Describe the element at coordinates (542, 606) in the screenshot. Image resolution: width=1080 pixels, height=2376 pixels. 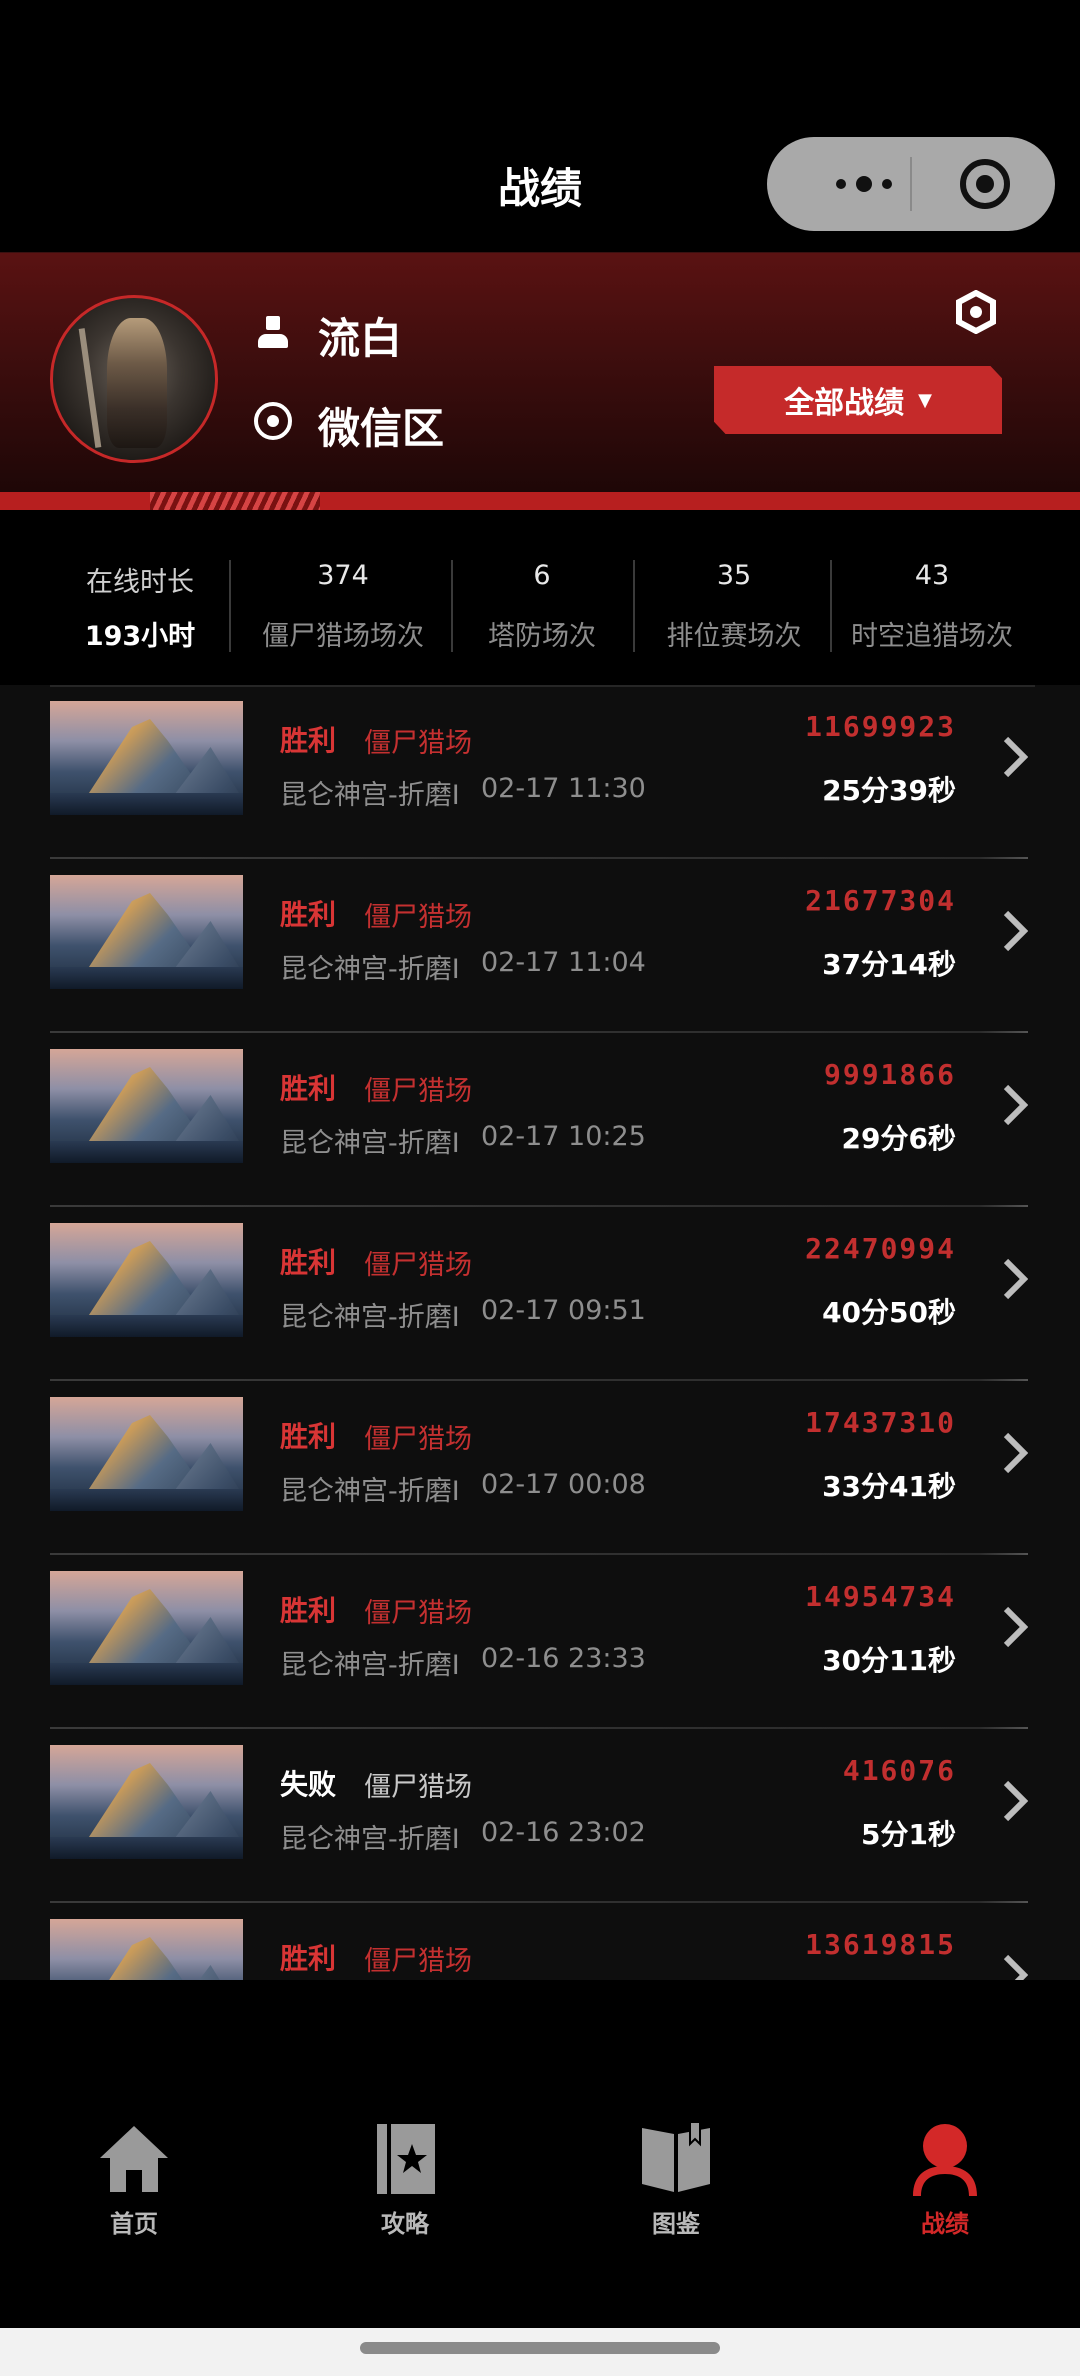
I see `stat-tower-defense: 6 塔防场次` at that location.